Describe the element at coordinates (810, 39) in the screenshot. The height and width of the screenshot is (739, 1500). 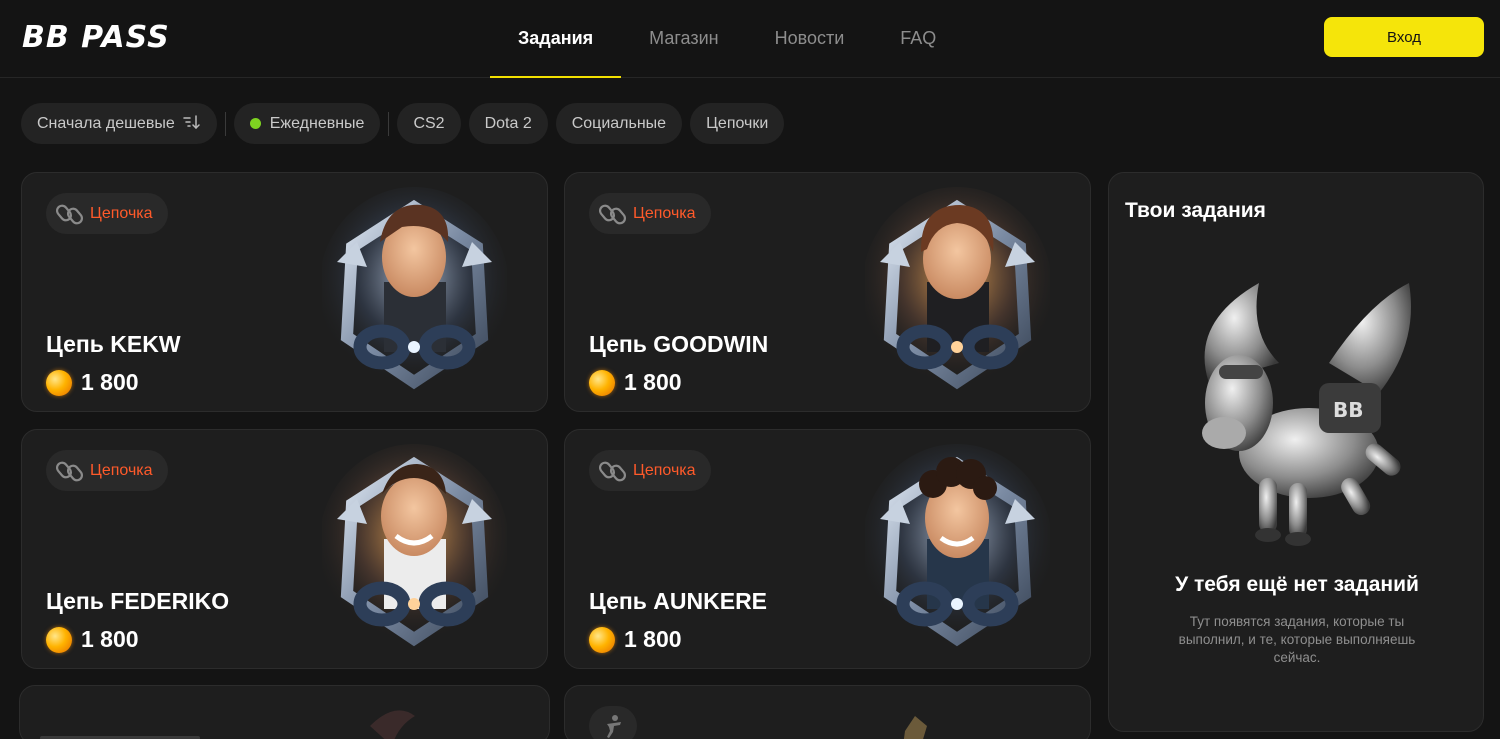
I see `nav-tab-news: Новости` at that location.